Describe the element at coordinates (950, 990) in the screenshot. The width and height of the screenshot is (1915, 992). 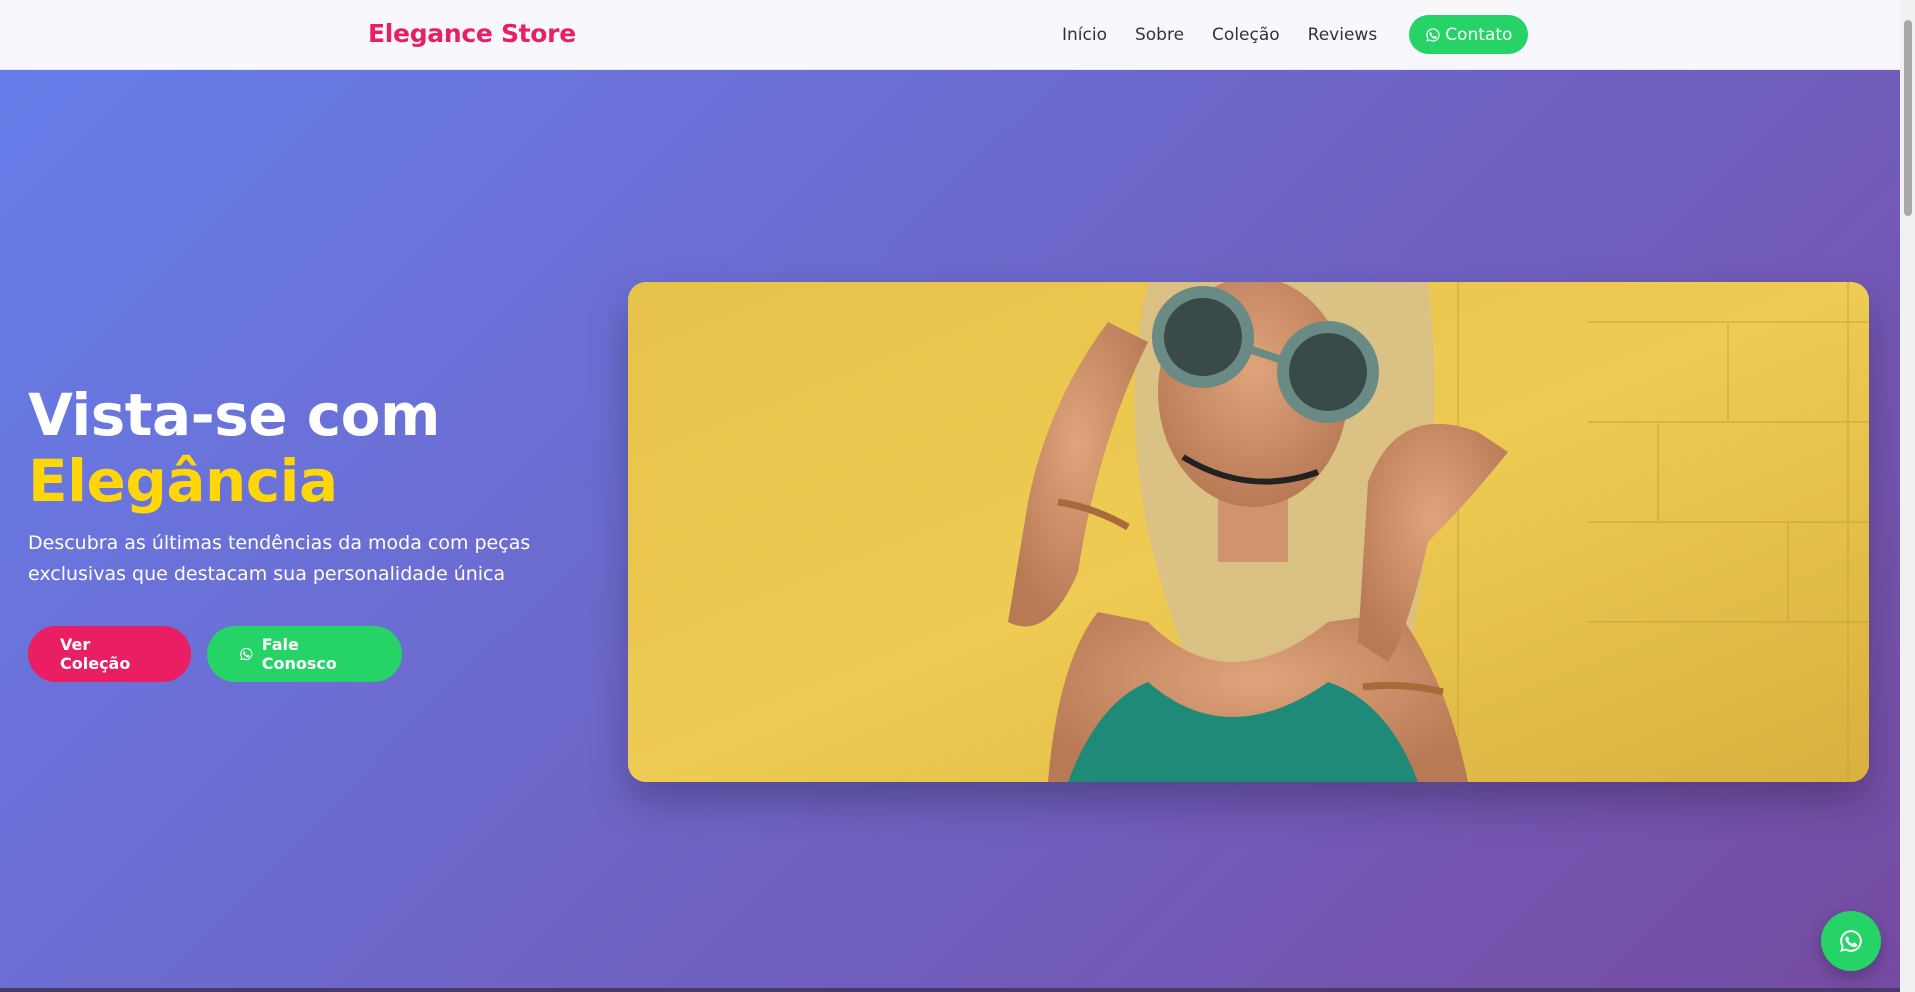
I see `page-bottom-edge` at that location.